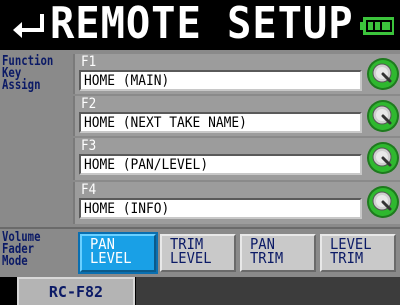 The width and height of the screenshot is (400, 305). Describe the element at coordinates (220, 80) in the screenshot. I see `function-key-value-f1: HOME (MAIN)` at that location.